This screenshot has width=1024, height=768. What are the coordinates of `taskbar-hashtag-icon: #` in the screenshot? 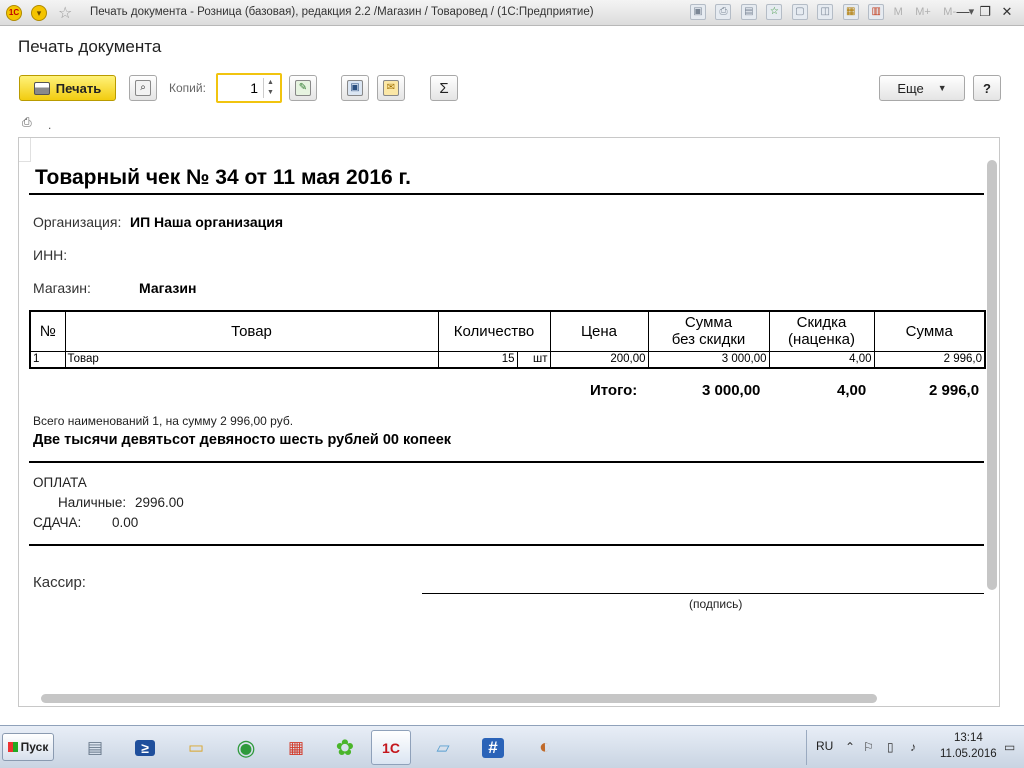 It's located at (493, 747).